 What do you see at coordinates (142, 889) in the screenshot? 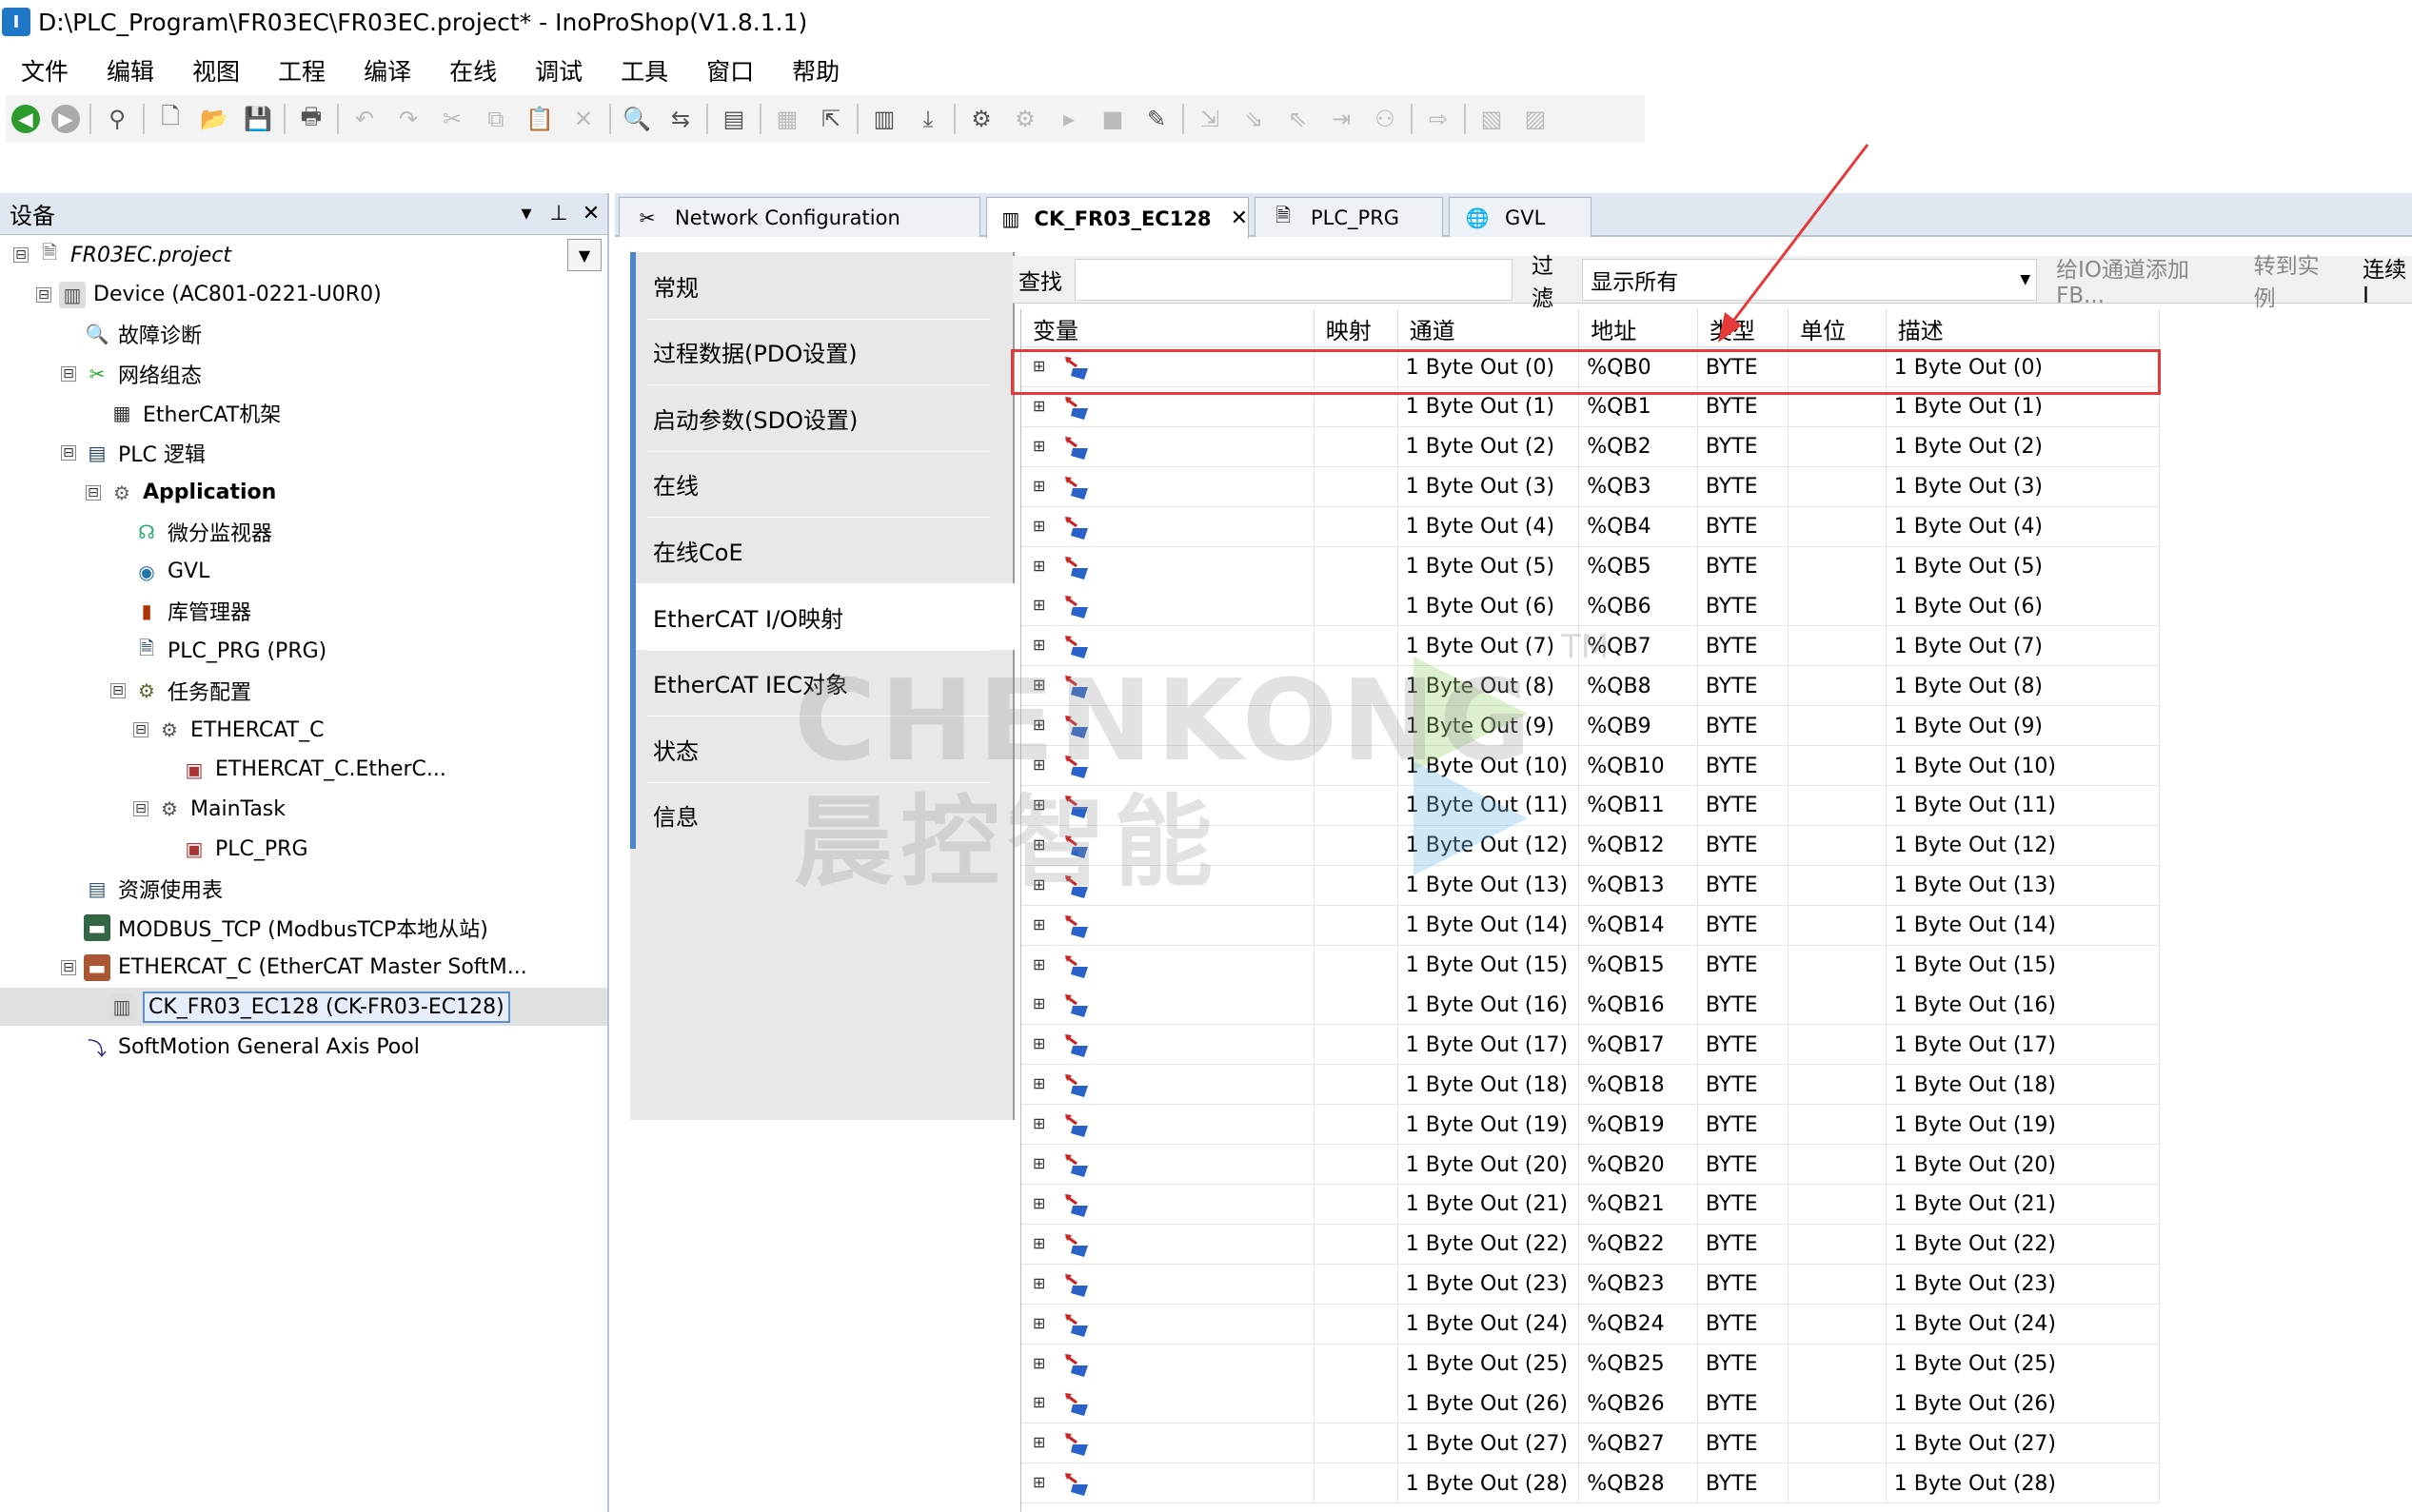
I see `tree-item: ▤ 资源使用表` at bounding box center [142, 889].